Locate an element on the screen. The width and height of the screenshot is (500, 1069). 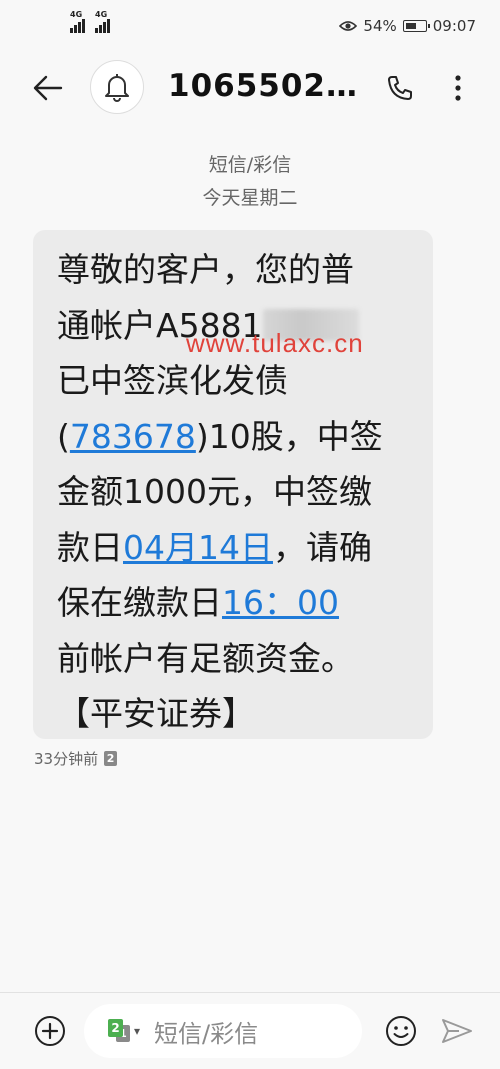
sim1-network-label: 4G is located at coordinates (76, 14).